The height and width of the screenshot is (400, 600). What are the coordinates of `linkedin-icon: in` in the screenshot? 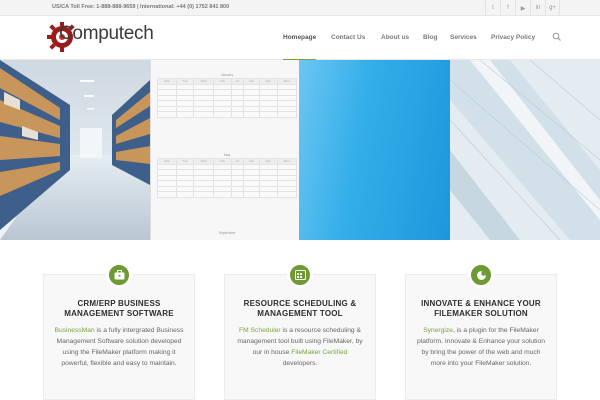 It's located at (537, 8).